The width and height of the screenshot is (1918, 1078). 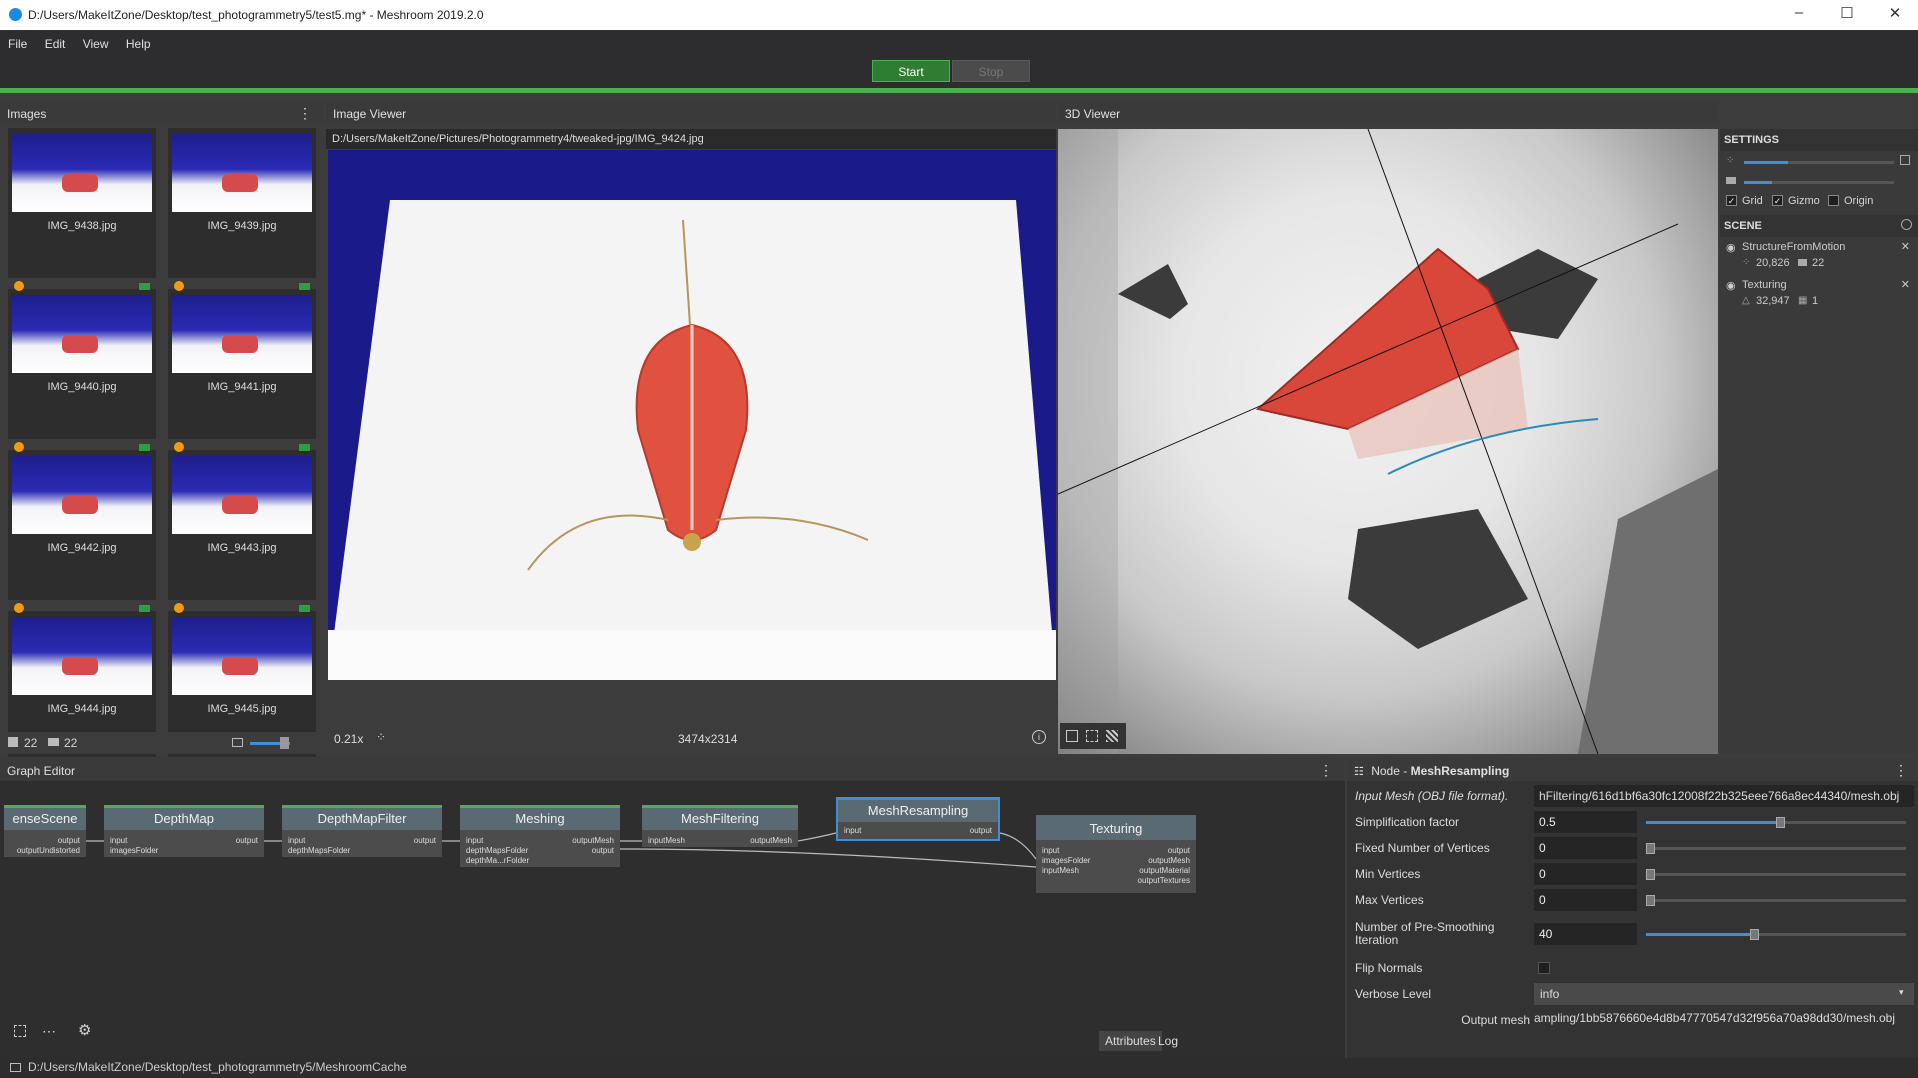 What do you see at coordinates (1766, 162) in the screenshot?
I see `point-size-fill` at bounding box center [1766, 162].